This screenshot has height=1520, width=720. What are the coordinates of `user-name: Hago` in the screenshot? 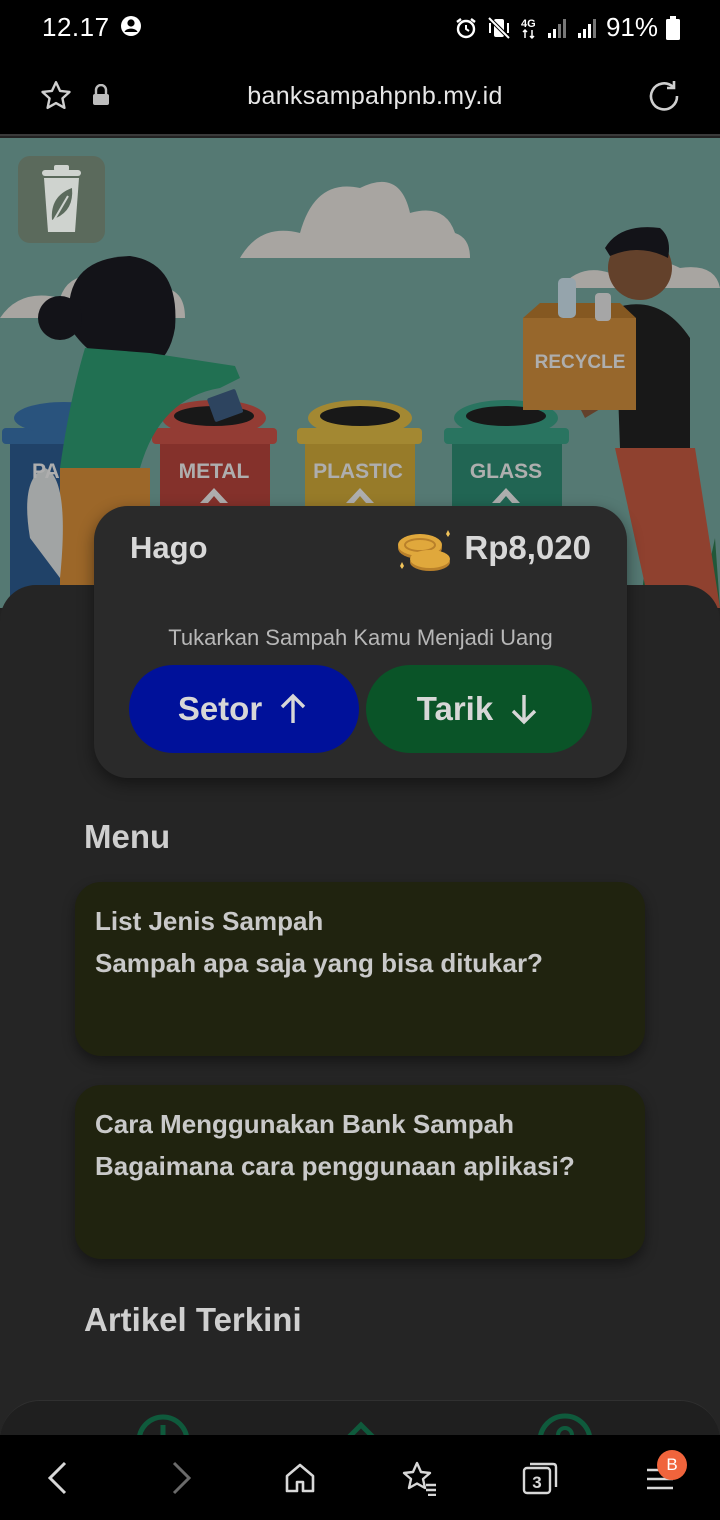 It's located at (169, 547).